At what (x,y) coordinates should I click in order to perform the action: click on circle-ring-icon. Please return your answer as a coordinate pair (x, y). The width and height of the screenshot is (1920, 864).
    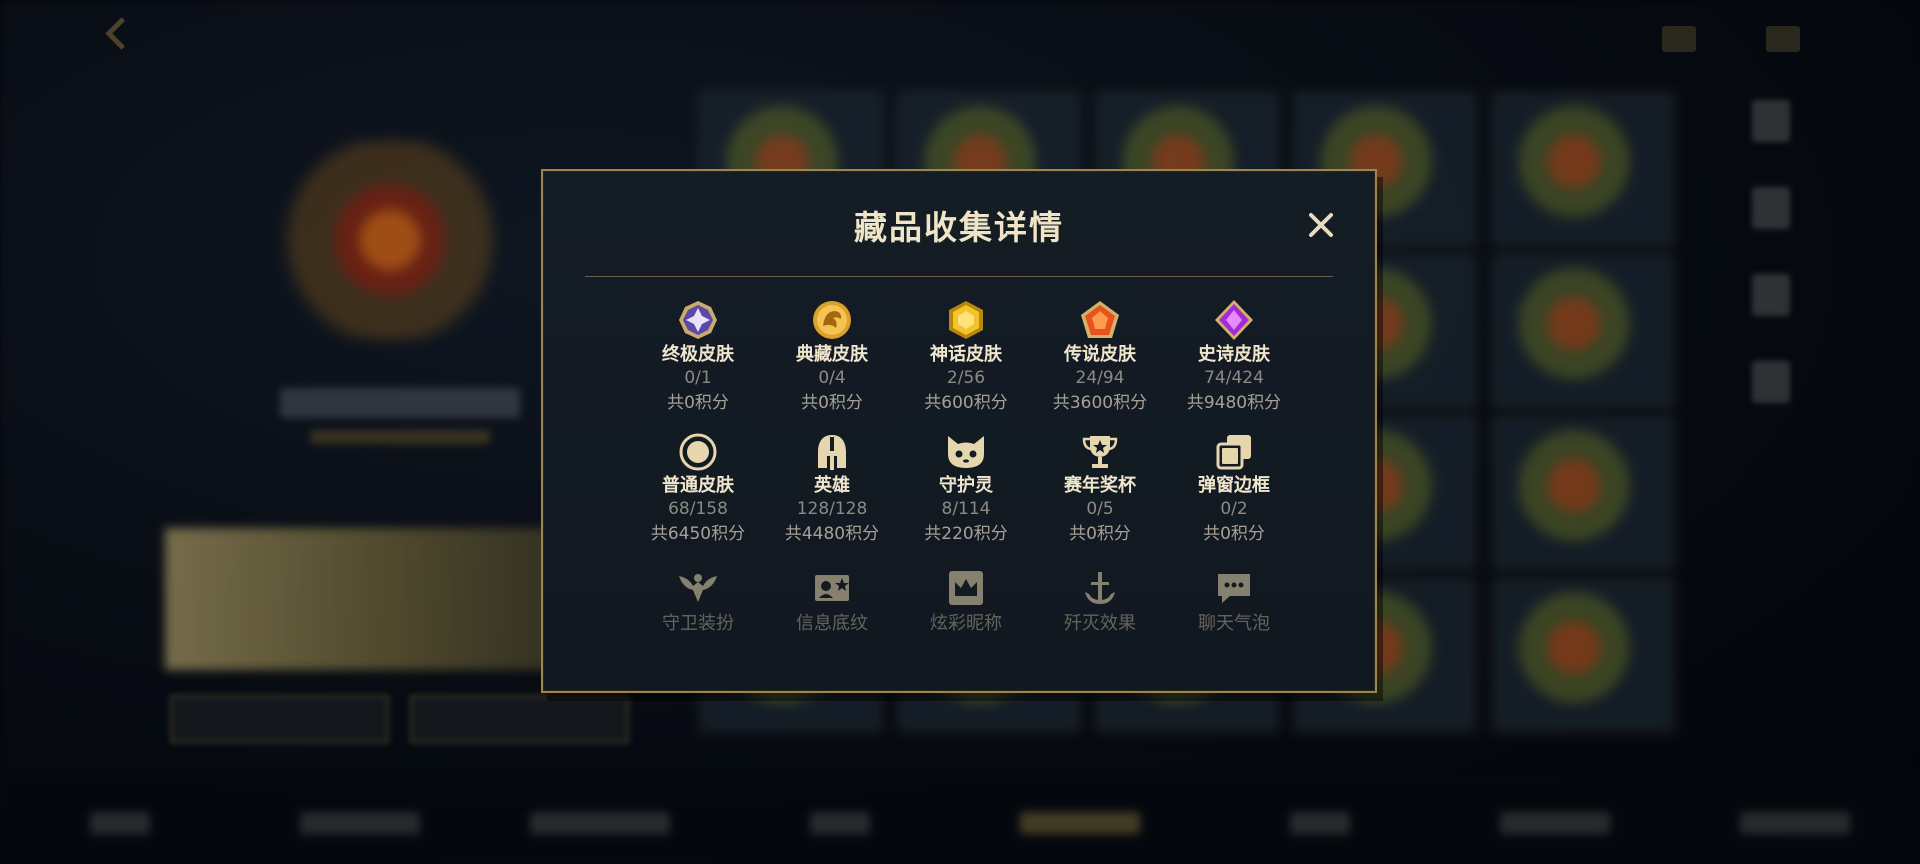
    Looking at the image, I should click on (698, 452).